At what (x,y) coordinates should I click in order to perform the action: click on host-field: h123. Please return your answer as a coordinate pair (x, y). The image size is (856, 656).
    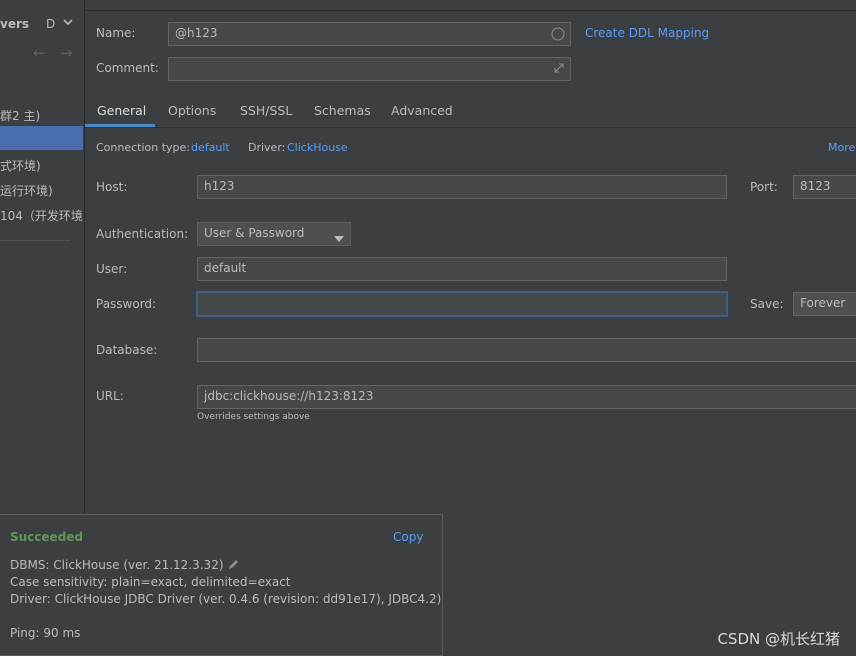
    Looking at the image, I should click on (462, 187).